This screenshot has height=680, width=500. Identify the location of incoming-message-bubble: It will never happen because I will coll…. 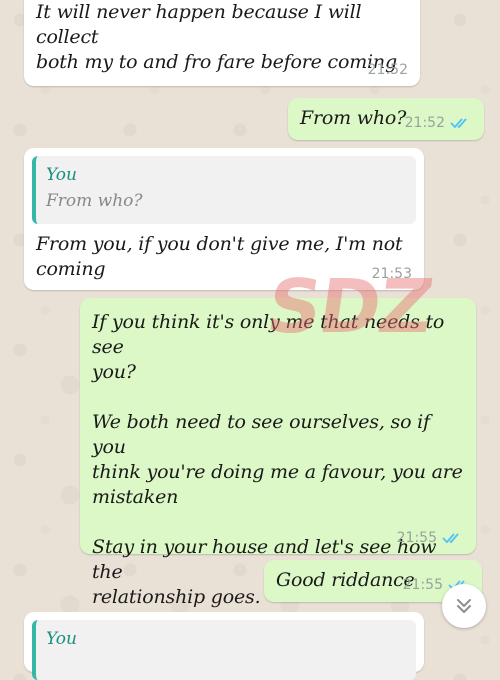
(222, 43).